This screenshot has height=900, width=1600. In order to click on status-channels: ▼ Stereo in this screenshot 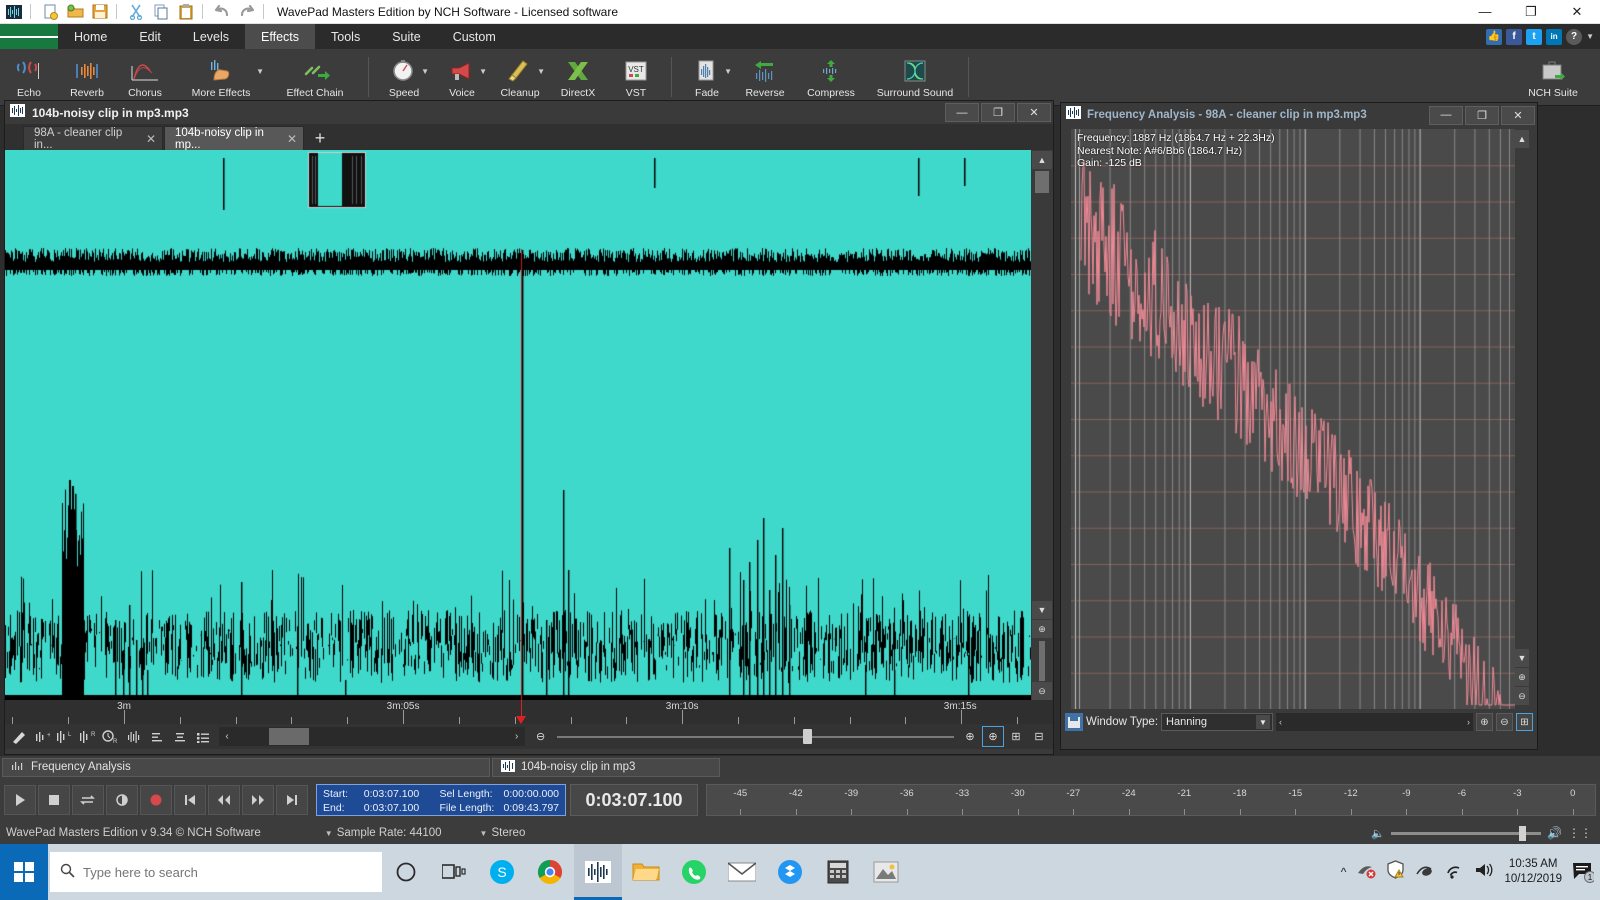, I will do `click(503, 833)`.